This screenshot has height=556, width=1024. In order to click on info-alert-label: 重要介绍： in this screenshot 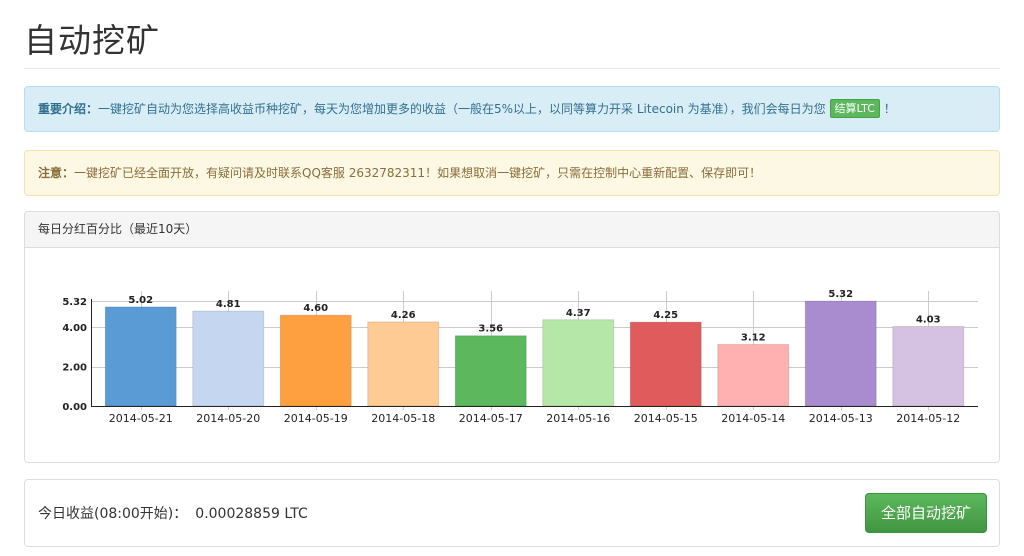, I will do `click(68, 109)`.